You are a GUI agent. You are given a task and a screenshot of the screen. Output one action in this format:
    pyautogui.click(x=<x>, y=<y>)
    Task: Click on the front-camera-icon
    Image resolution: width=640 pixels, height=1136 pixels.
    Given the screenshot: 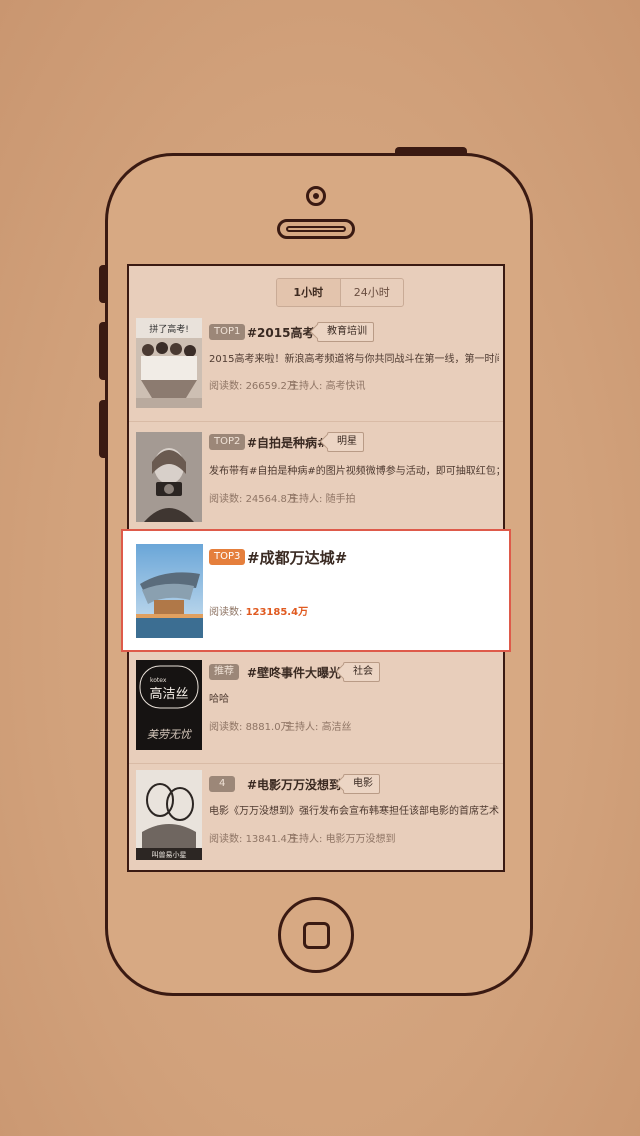 What is the action you would take?
    pyautogui.click(x=316, y=196)
    